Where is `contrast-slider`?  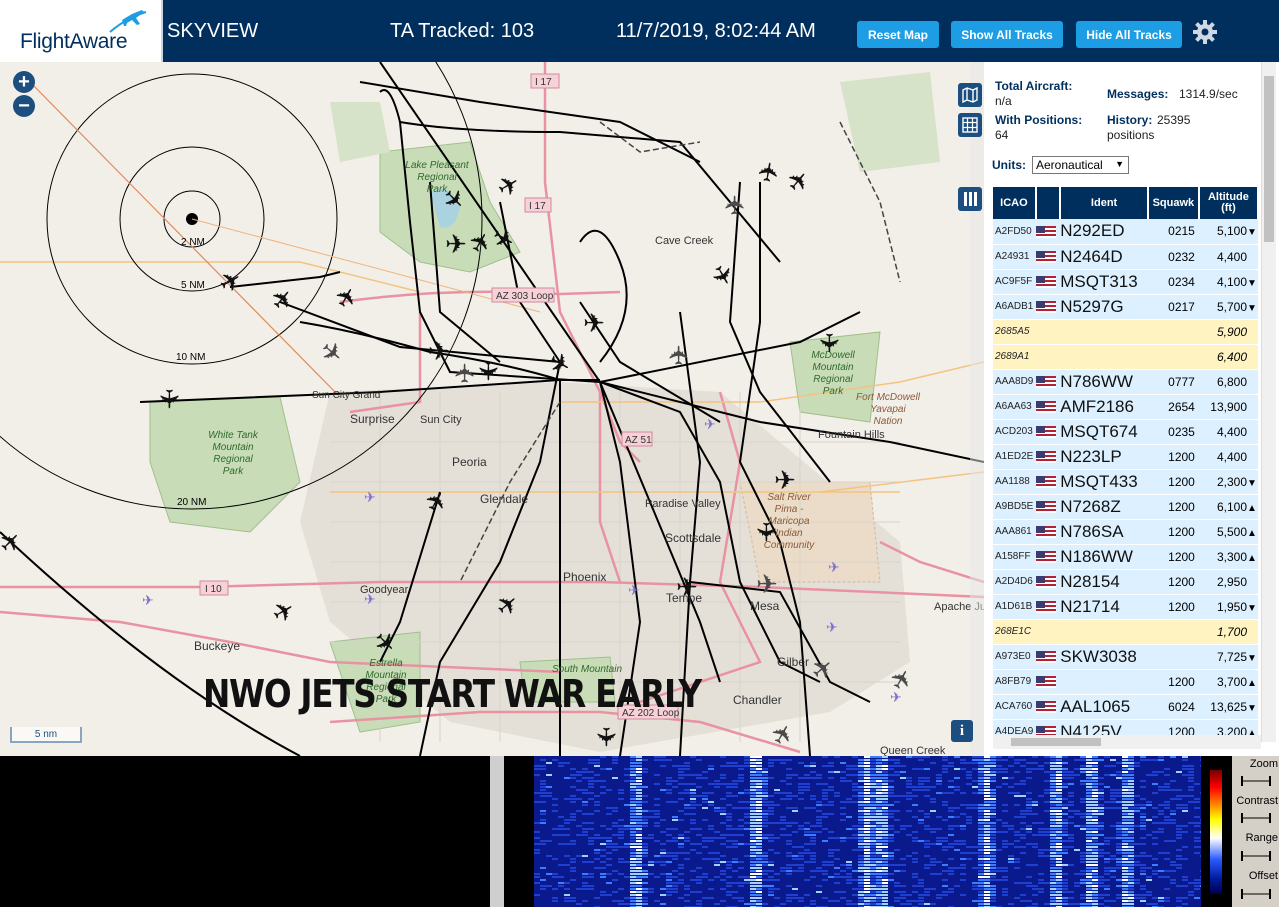
contrast-slider is located at coordinates (1256, 818).